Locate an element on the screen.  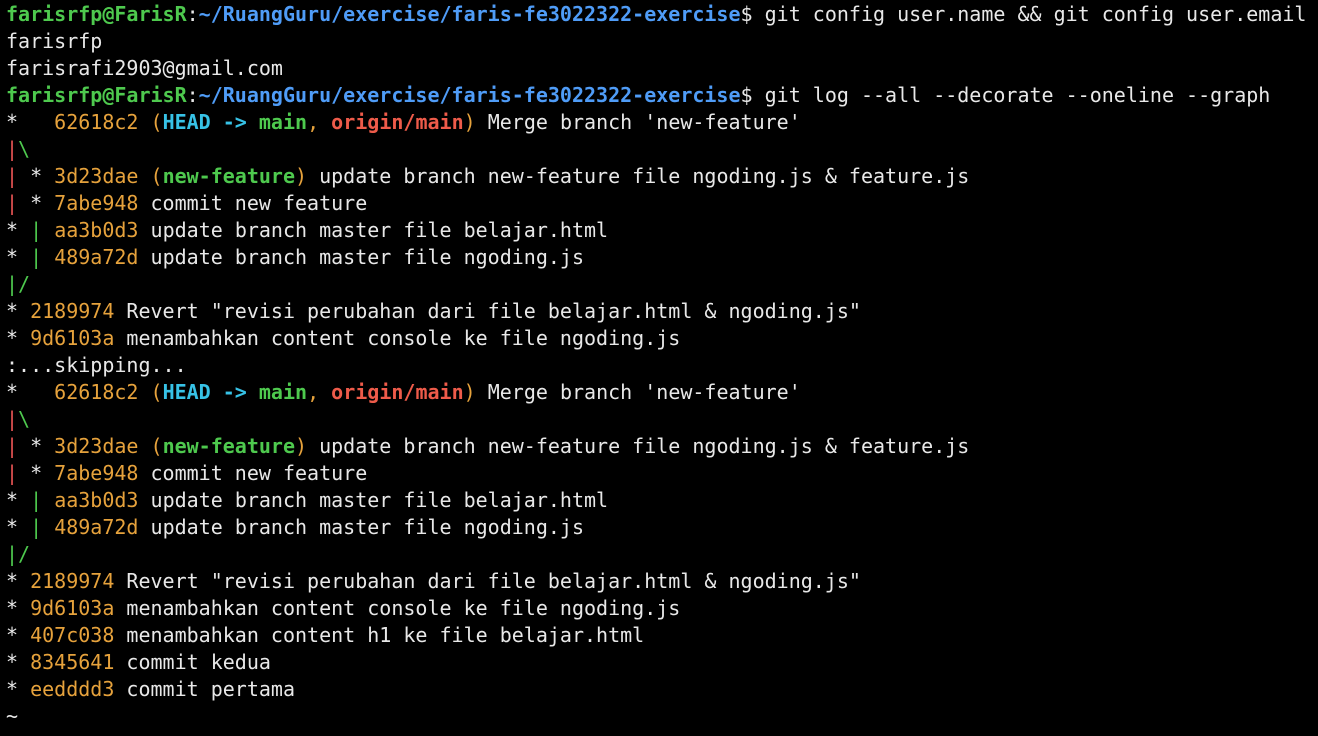
commit-hash: 489a72d is located at coordinates (96, 257).